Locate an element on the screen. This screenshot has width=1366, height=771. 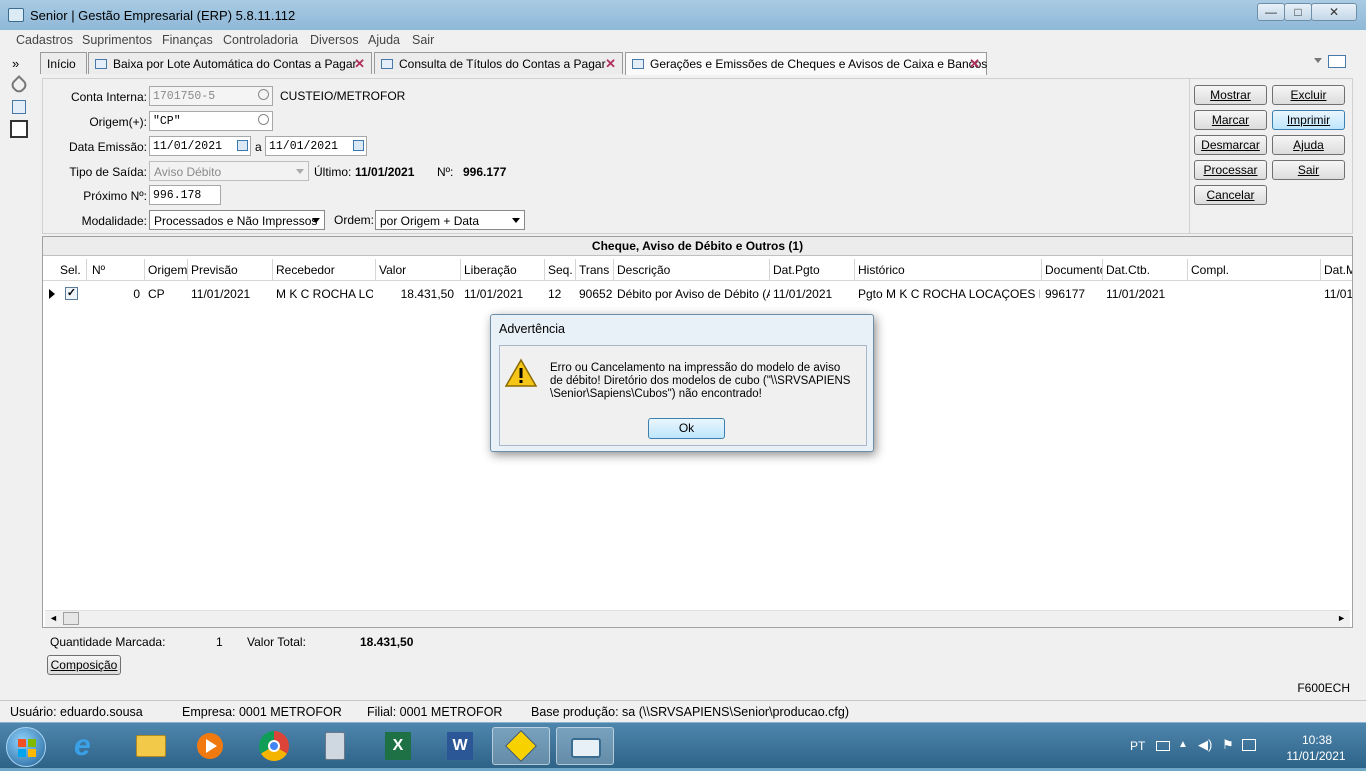
scroll-left-icon: ◄ is located at coordinates (53, 618).